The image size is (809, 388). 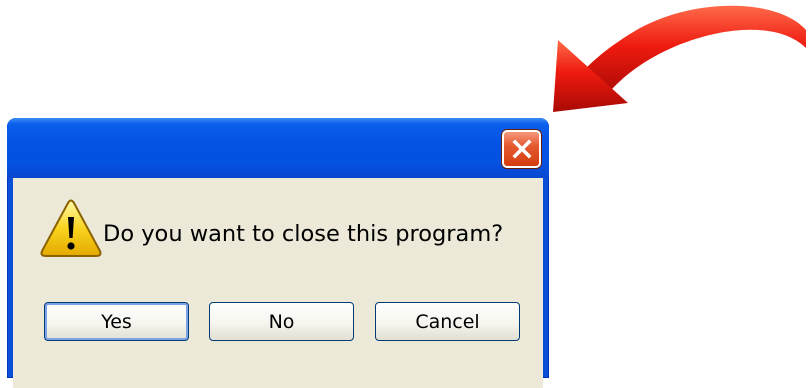 I want to click on warning-icon, so click(x=71, y=228).